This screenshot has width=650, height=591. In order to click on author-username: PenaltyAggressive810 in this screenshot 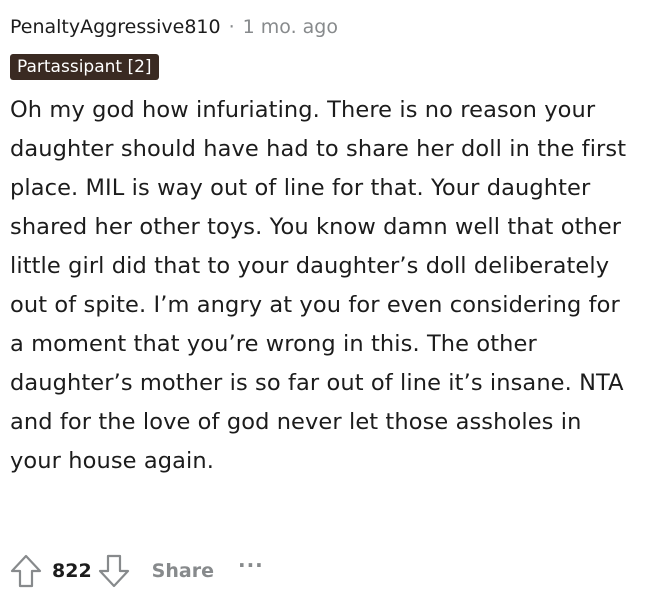, I will do `click(115, 27)`.